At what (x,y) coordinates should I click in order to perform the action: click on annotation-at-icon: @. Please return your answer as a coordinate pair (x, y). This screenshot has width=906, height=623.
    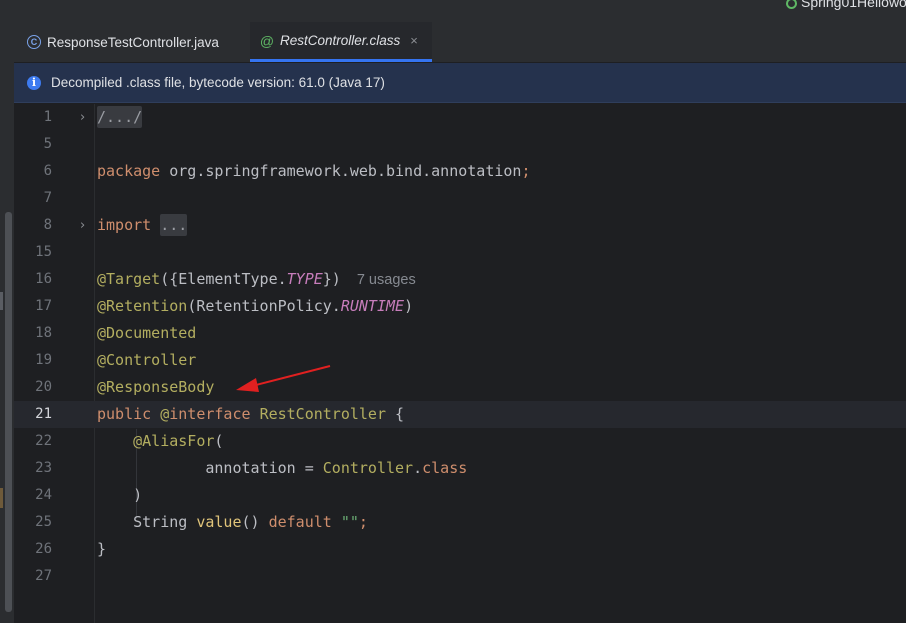
    Looking at the image, I should click on (267, 40).